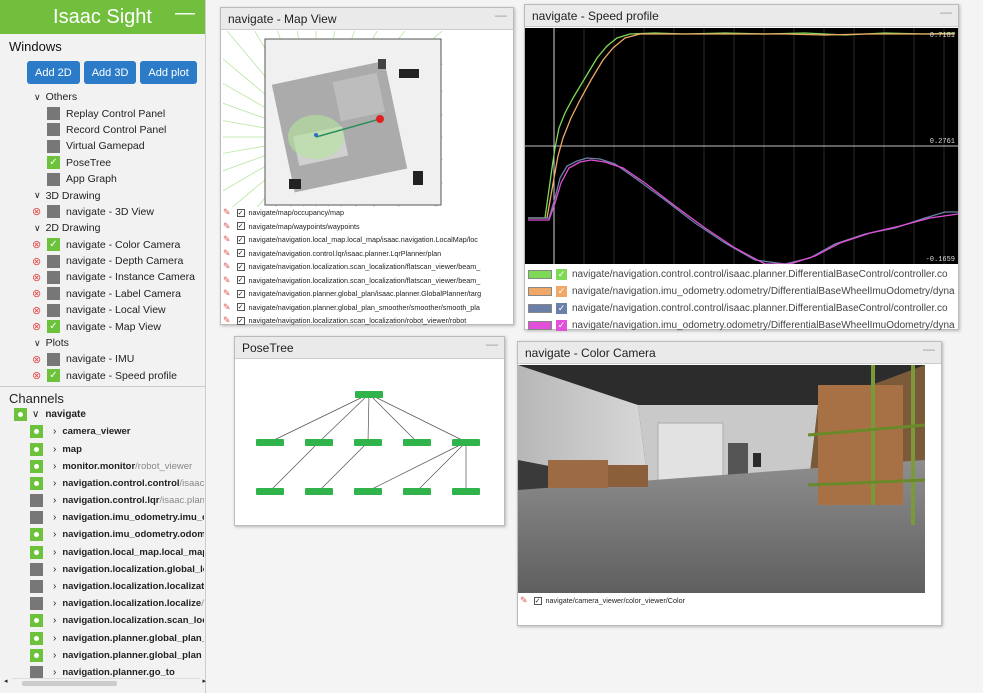  I want to click on window-item: ⊗ navigate - 3D View, so click(102, 212).